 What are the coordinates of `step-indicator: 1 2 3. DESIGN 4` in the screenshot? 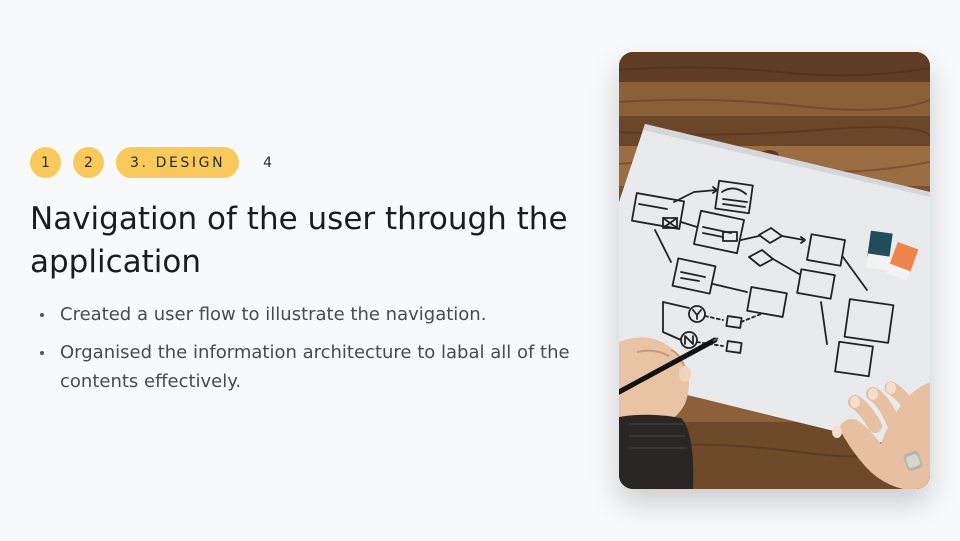 It's located at (151, 162).